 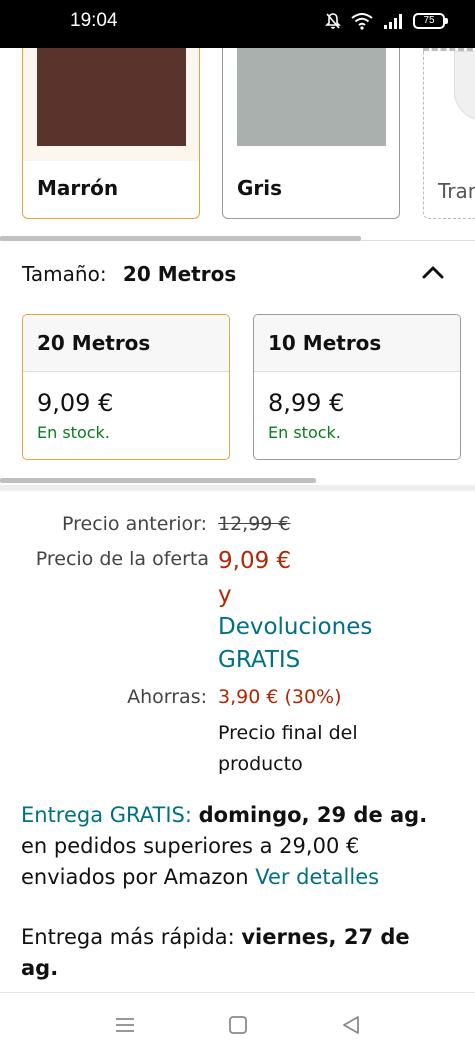 I want to click on color-option-gris: Gris, so click(x=311, y=133).